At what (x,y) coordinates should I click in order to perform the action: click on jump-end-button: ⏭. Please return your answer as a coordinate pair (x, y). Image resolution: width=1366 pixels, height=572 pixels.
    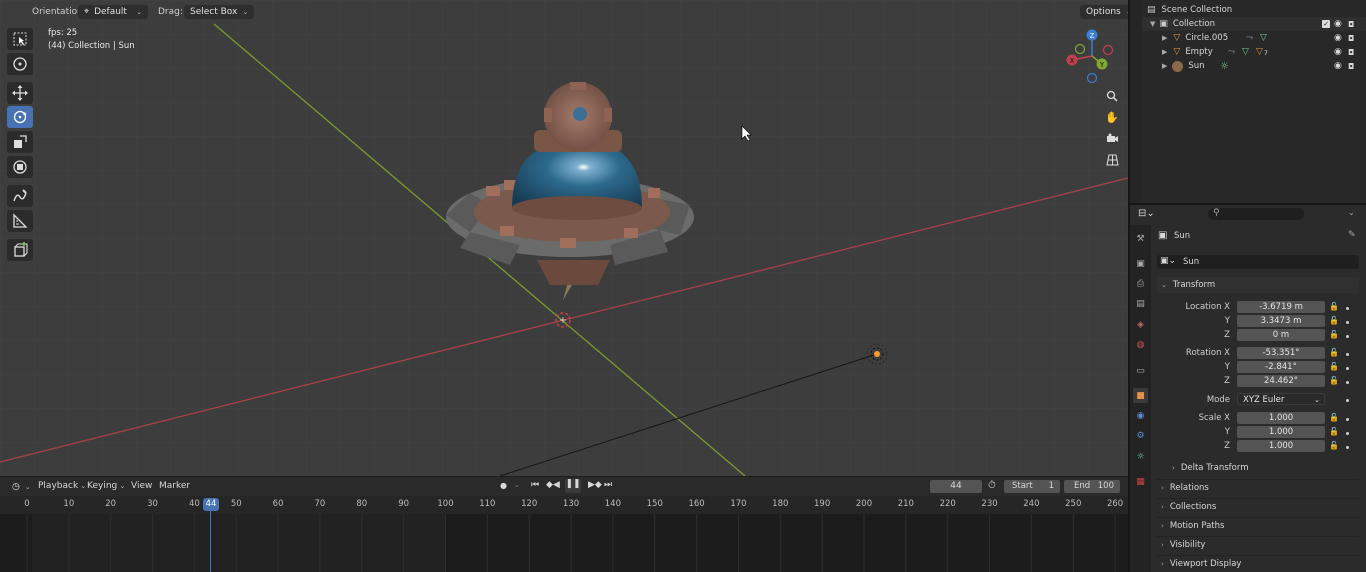
    Looking at the image, I should click on (608, 485).